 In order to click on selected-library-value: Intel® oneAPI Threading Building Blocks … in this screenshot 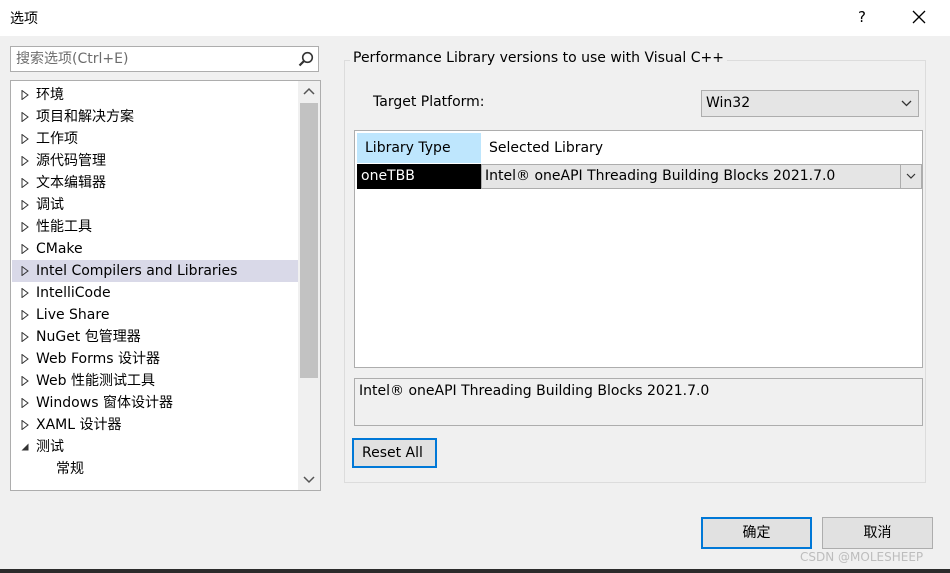, I will do `click(660, 176)`.